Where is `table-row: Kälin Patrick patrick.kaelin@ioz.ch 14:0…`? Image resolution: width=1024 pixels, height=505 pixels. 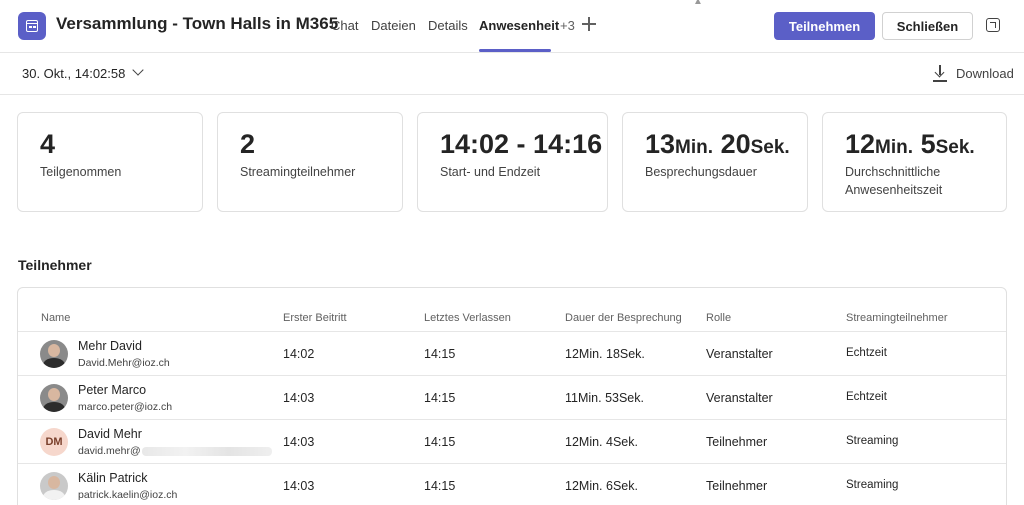
table-row: Kälin Patrick patrick.kaelin@ioz.ch 14:0… is located at coordinates (512, 484).